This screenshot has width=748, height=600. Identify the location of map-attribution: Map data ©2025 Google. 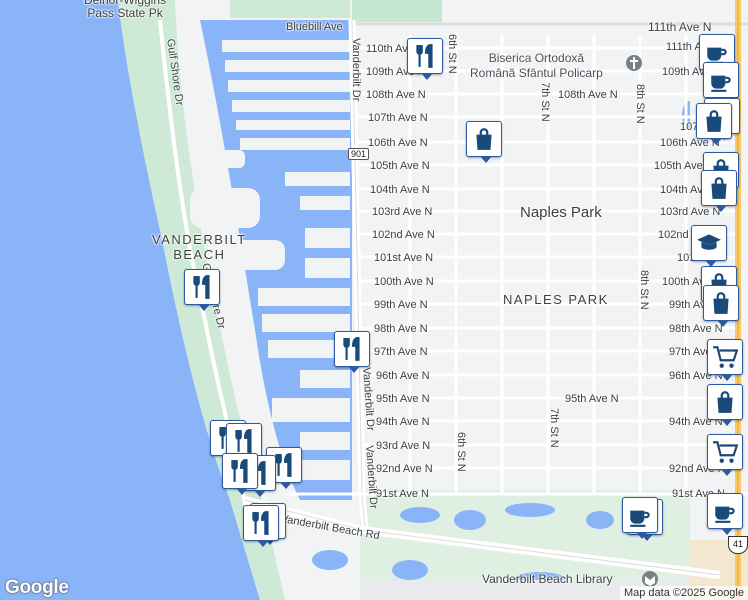
(683, 593).